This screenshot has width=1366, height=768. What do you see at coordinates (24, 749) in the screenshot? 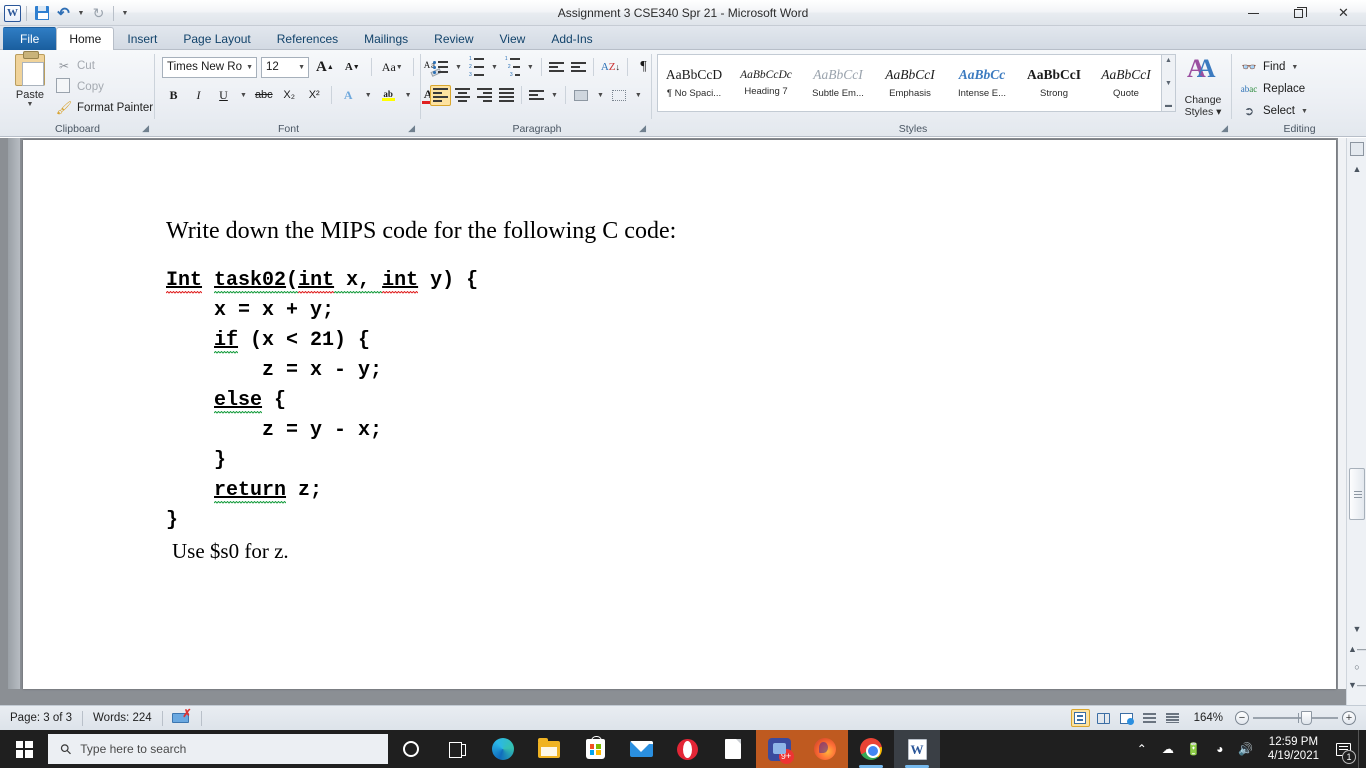
I see `start-button` at bounding box center [24, 749].